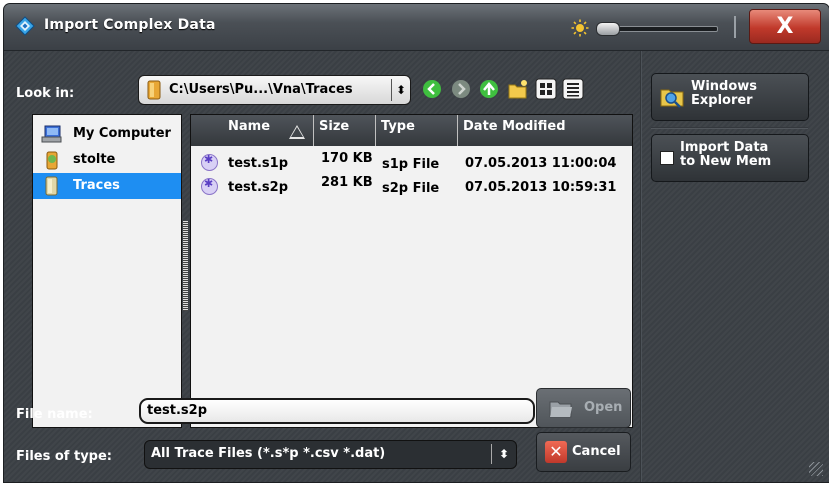 The width and height of the screenshot is (829, 483). I want to click on place-label: stolte, so click(94, 159).